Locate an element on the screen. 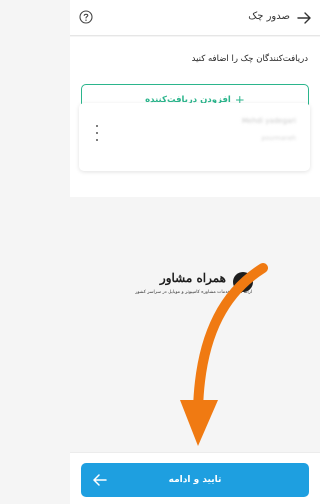  confirm-continue-button: تایید و ادامه is located at coordinates (195, 480).